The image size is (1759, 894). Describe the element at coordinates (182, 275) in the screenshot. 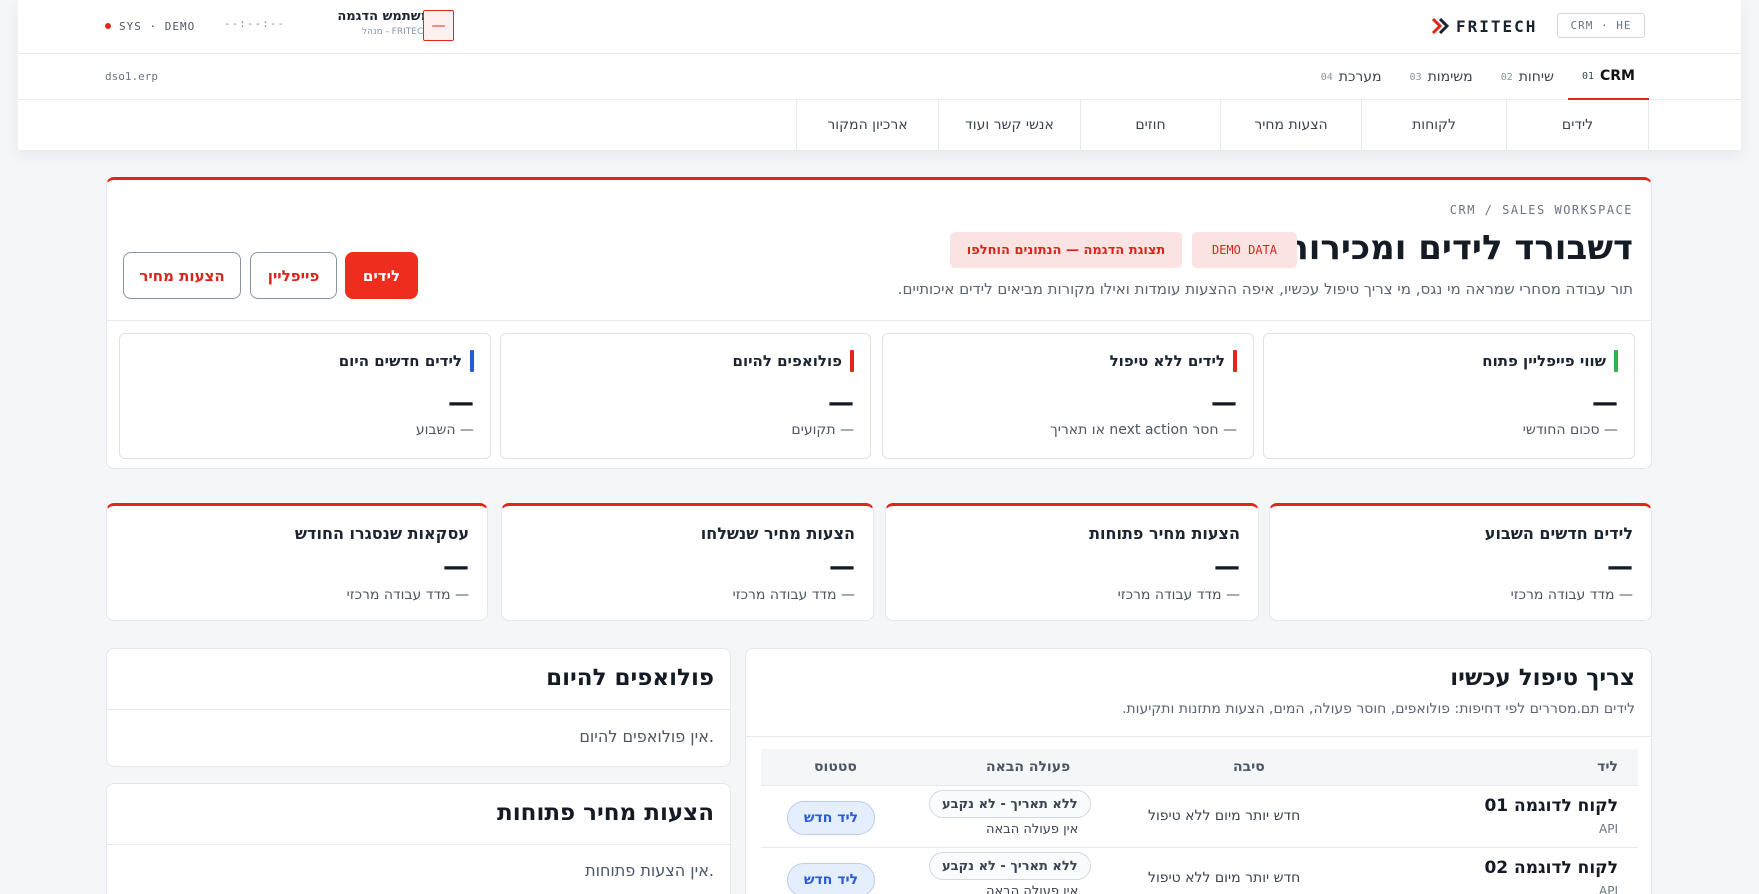

I see `quotes-button: הצעות מחיר` at that location.